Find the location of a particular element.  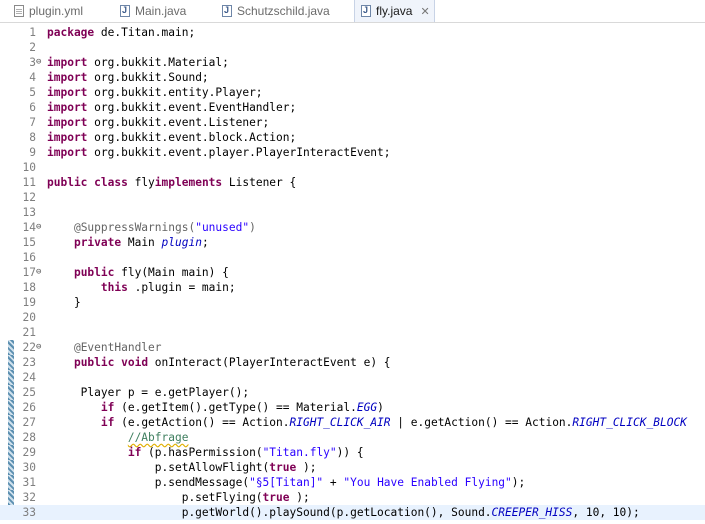

line-number: 19 is located at coordinates (29, 302).